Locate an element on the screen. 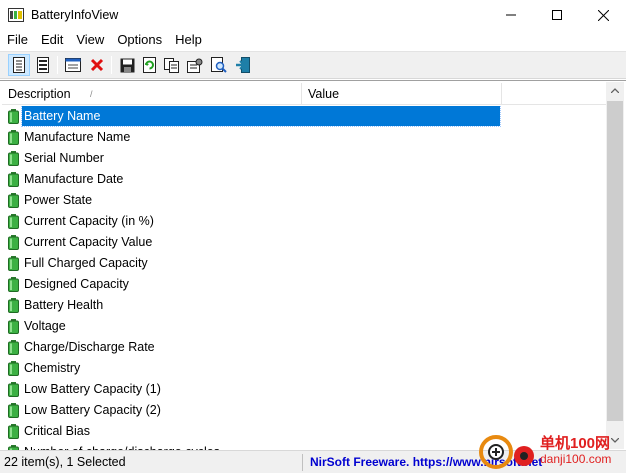 This screenshot has height=473, width=626. minimize-button is located at coordinates (511, 15).